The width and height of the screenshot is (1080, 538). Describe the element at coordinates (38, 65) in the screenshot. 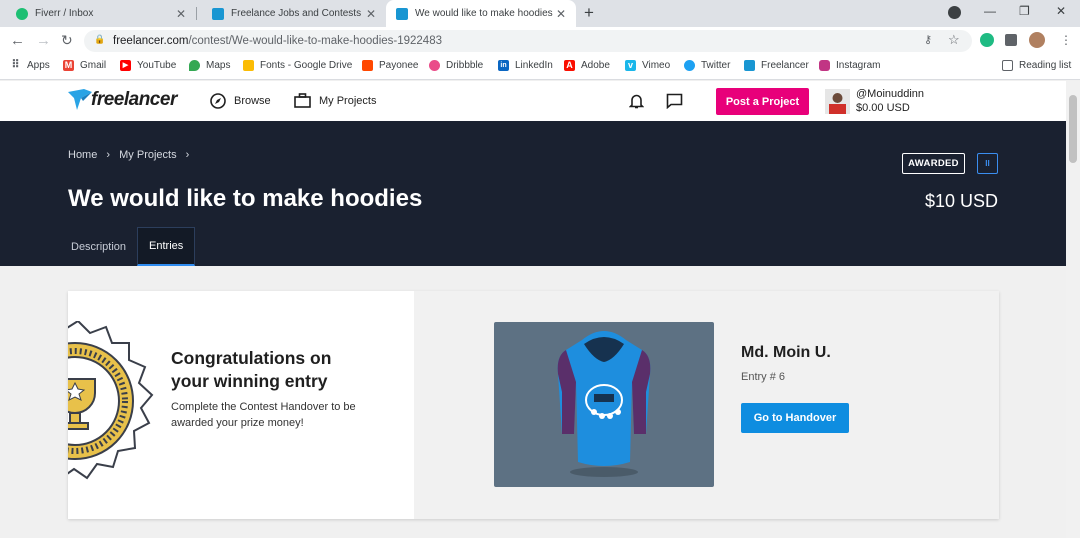

I see `bookmark-label: Apps` at that location.